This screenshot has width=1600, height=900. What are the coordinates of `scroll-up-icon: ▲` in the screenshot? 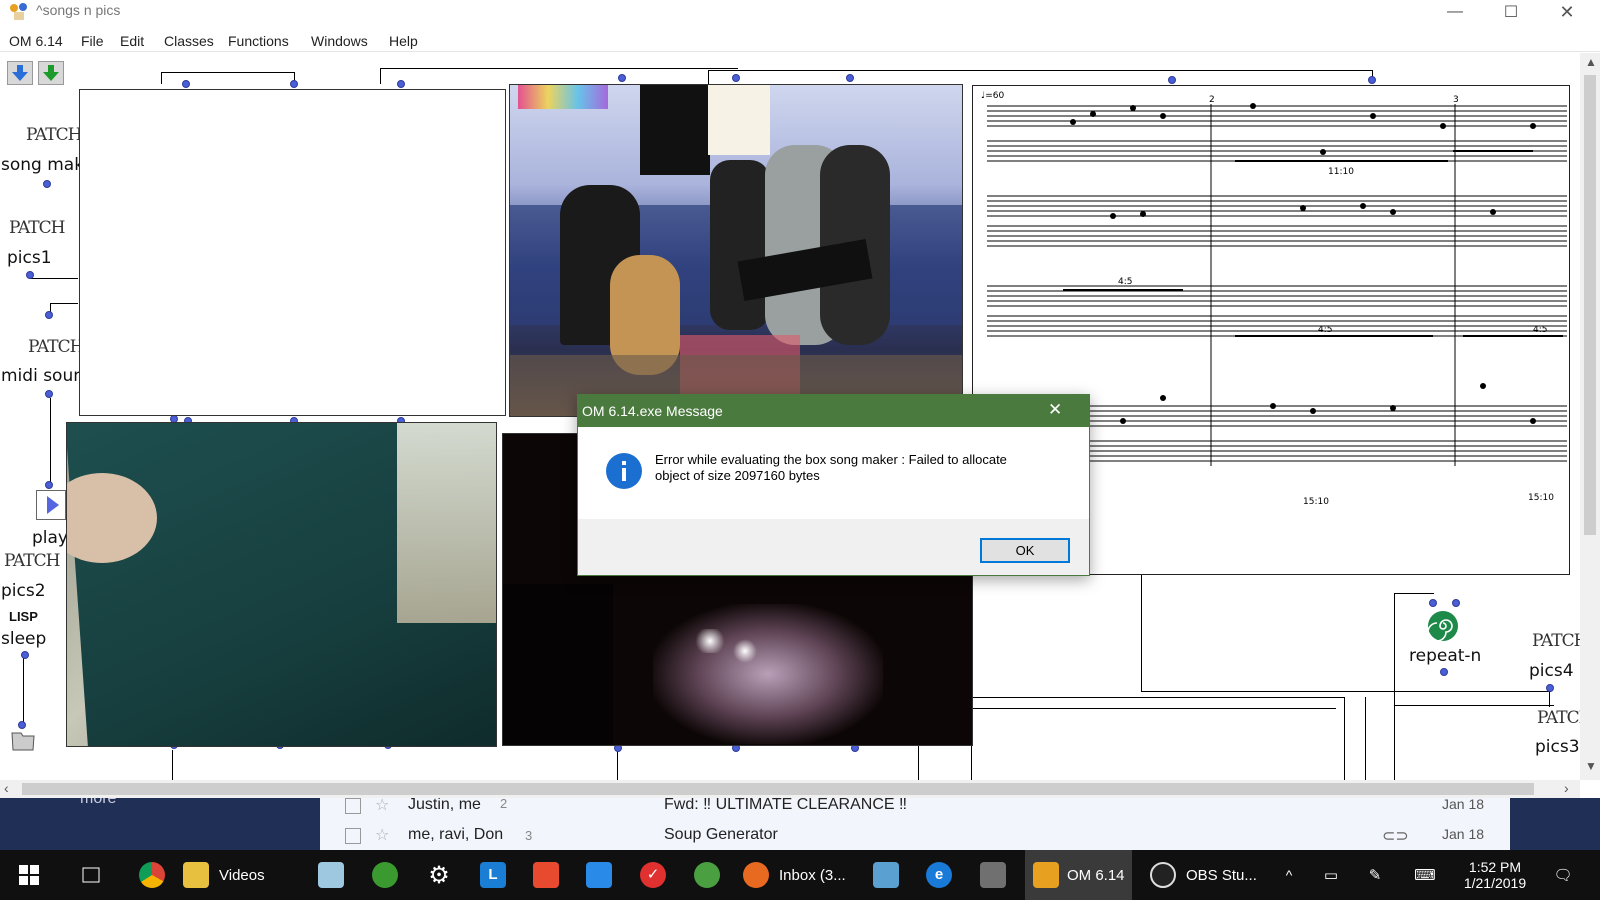 It's located at (1591, 62).